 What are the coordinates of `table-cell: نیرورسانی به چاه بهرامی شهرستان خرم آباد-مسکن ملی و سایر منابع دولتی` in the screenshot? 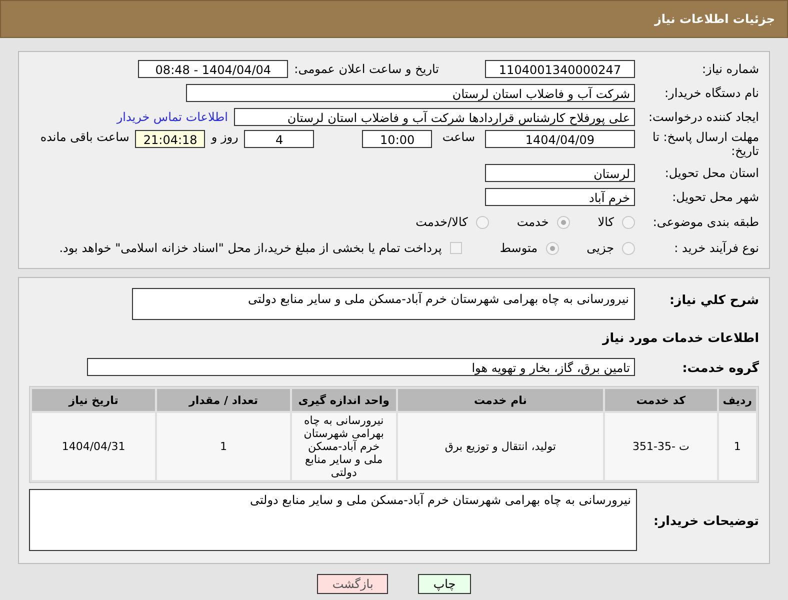 It's located at (344, 446).